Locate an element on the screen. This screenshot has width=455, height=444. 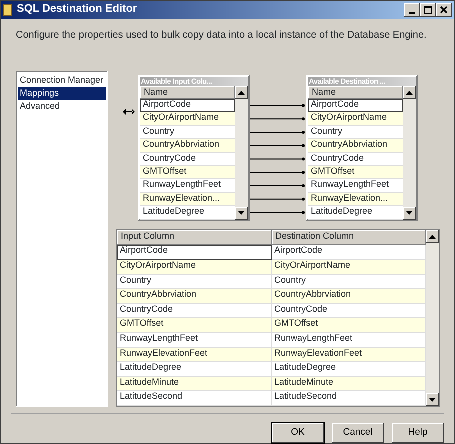
column-header: Destination Column is located at coordinates (349, 238).